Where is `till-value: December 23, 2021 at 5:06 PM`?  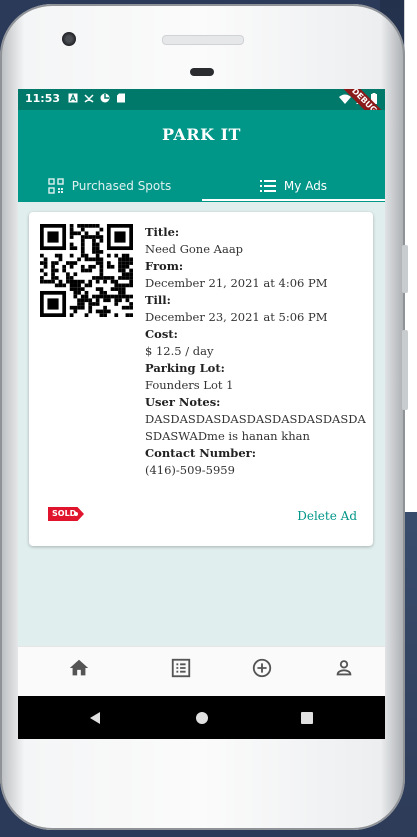
till-value: December 23, 2021 at 5:06 PM is located at coordinates (236, 317).